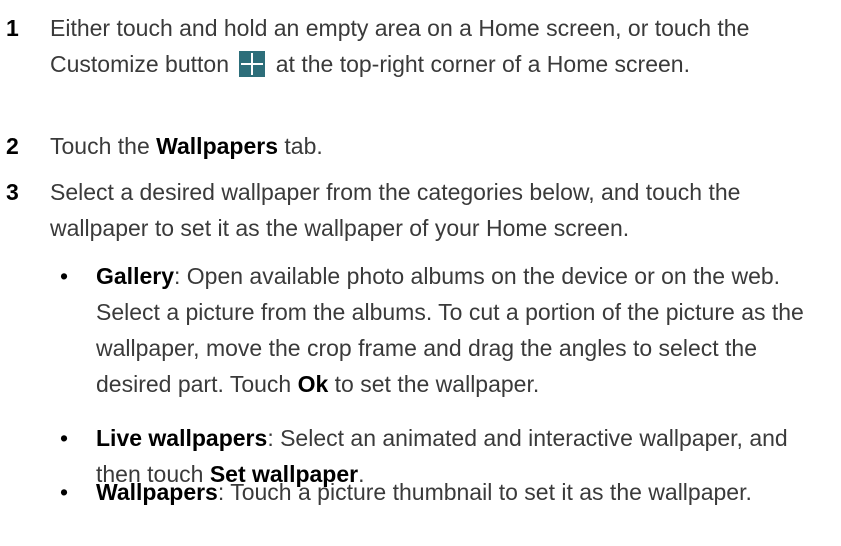 The image size is (841, 546). Describe the element at coordinates (157, 492) in the screenshot. I see `bullet-term: Wallpapers` at that location.